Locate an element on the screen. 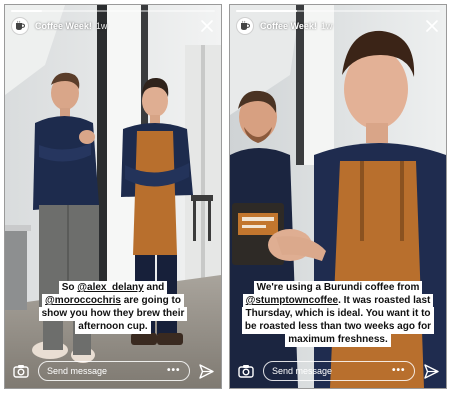  caption-line: show you how they brew their is located at coordinates (113, 312).